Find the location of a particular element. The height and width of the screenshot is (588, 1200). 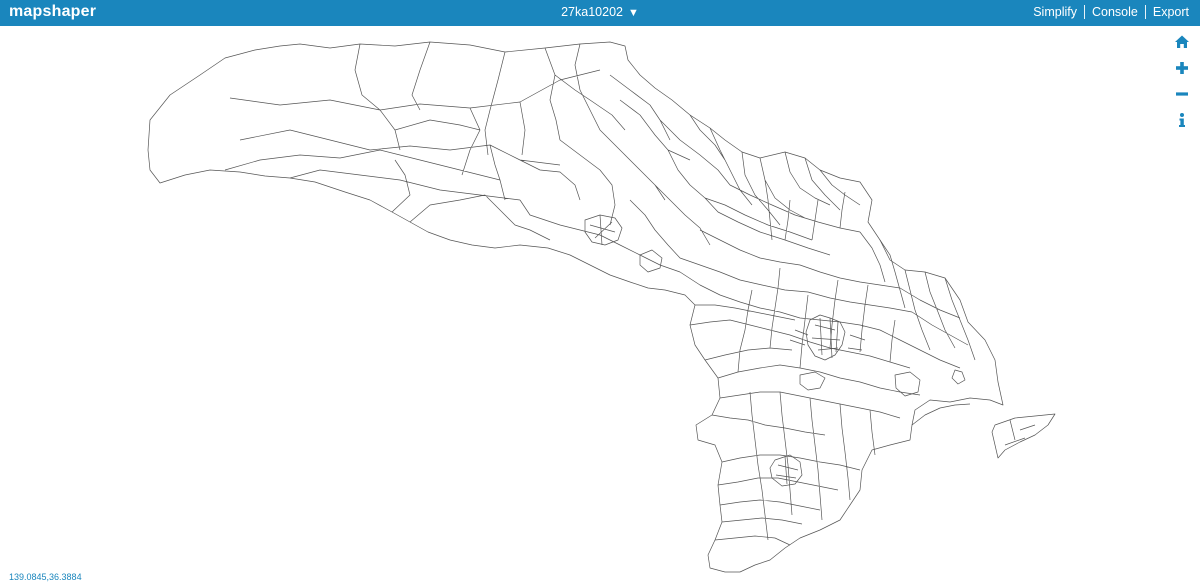

simplify-button: Simplify is located at coordinates (1055, 12).